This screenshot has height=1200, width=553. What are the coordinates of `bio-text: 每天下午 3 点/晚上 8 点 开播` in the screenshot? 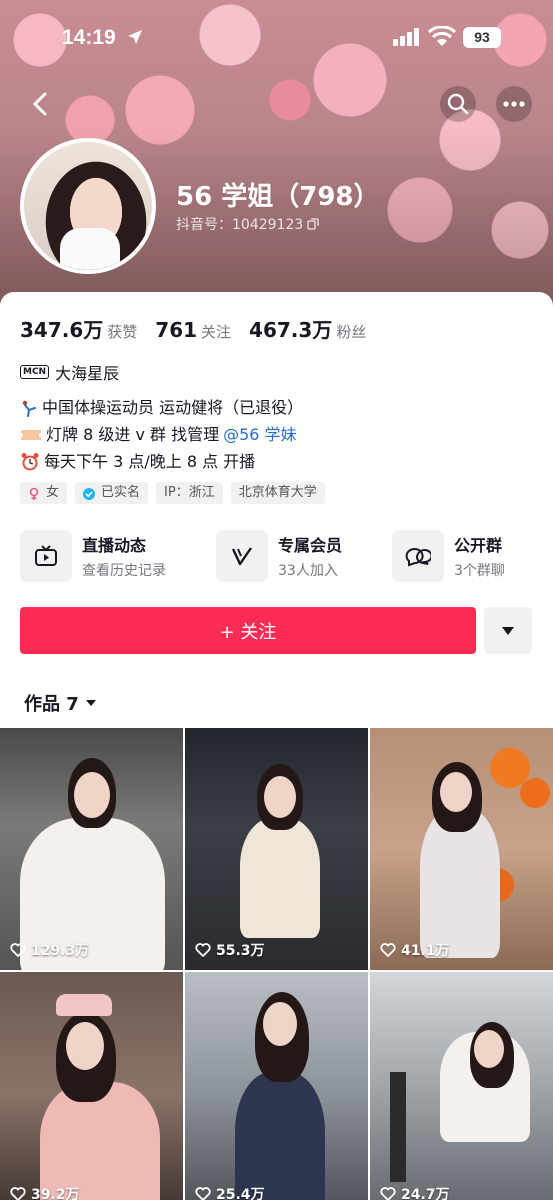 It's located at (150, 461).